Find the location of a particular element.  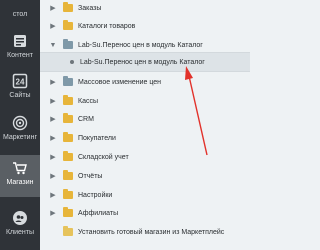

sidebar-item-label: Контент is located at coordinates (20, 55).